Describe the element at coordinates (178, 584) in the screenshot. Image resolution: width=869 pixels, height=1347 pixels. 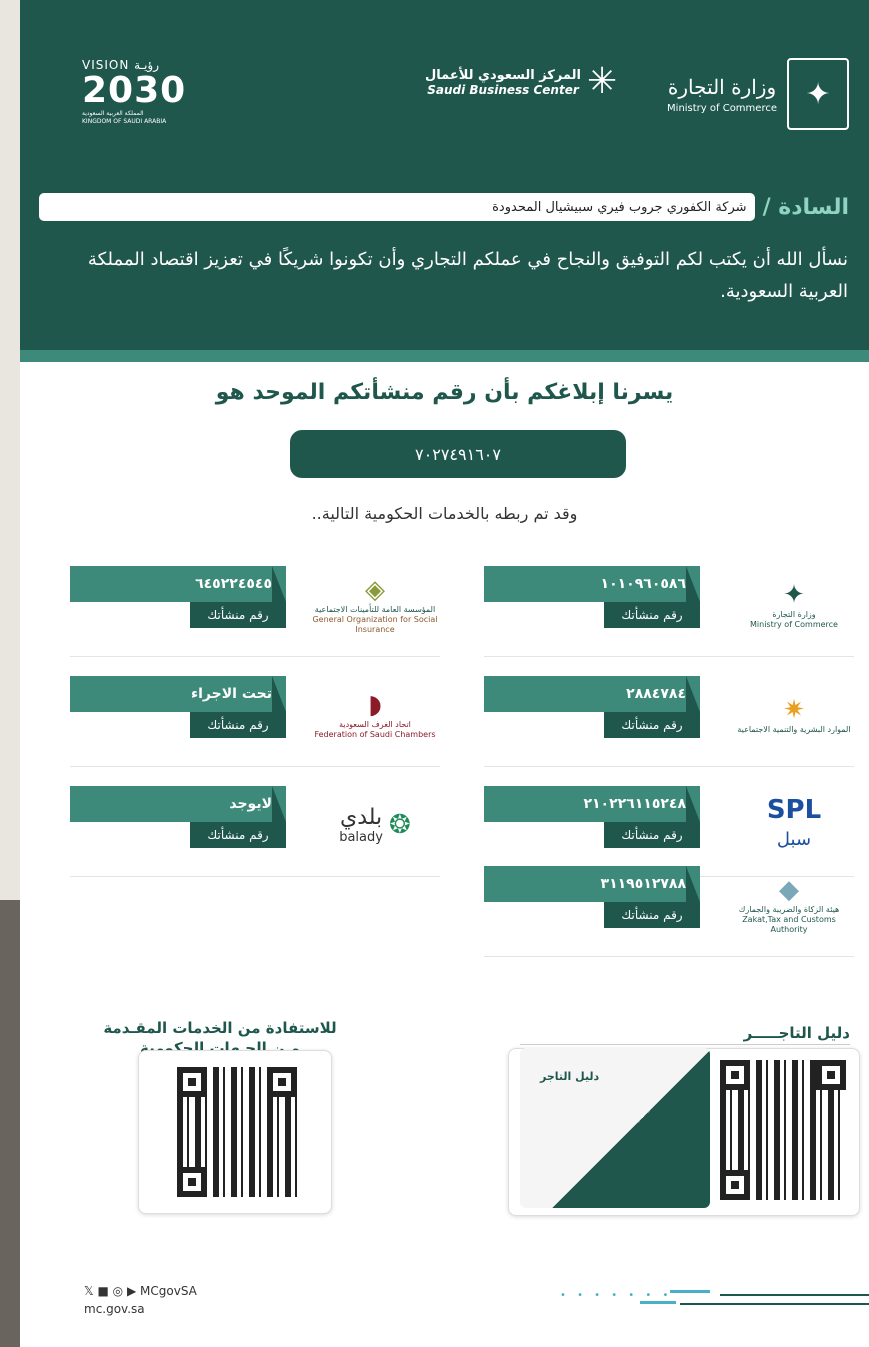
I see `service-number: ٦٤٥٢٢٤٥٤٥` at that location.